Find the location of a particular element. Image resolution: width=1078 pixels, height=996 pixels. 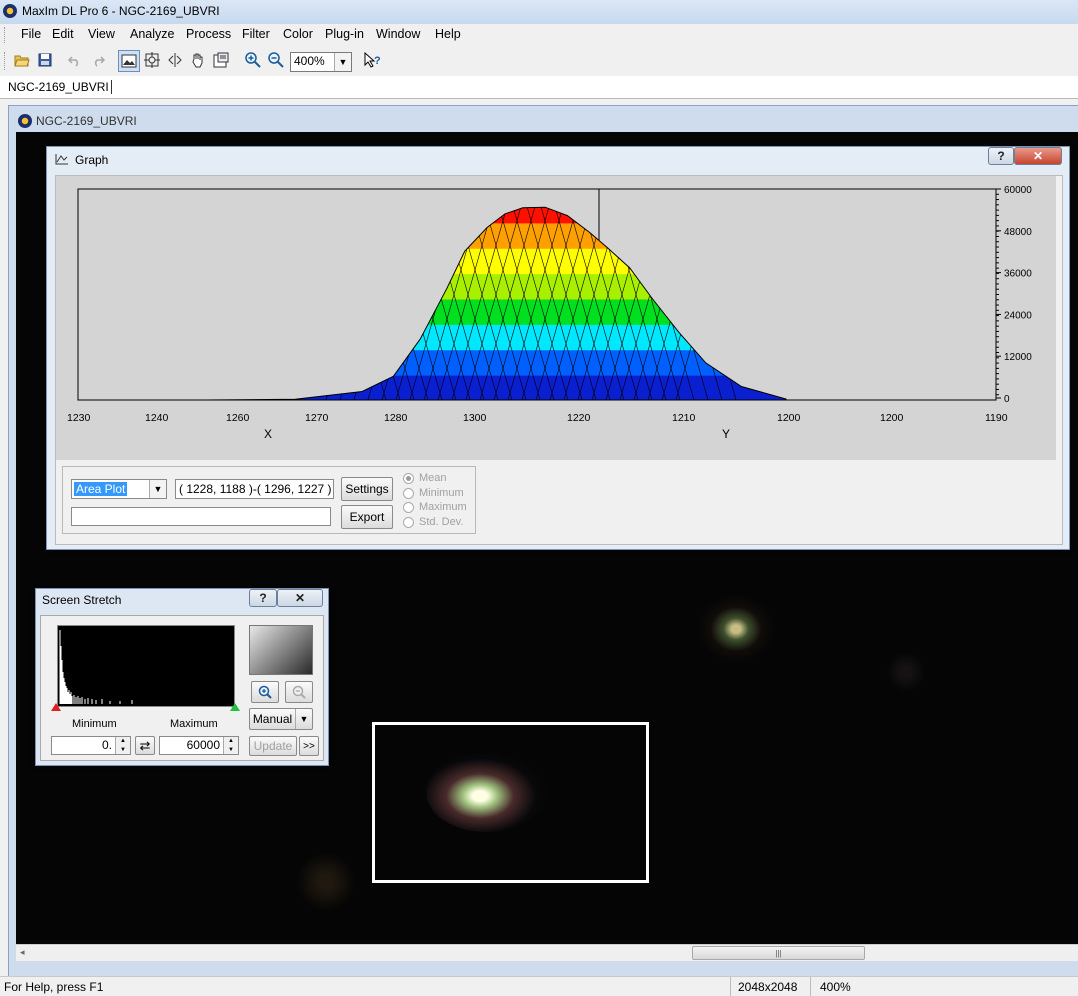

y-tick-label: 0 is located at coordinates (1007, 399).